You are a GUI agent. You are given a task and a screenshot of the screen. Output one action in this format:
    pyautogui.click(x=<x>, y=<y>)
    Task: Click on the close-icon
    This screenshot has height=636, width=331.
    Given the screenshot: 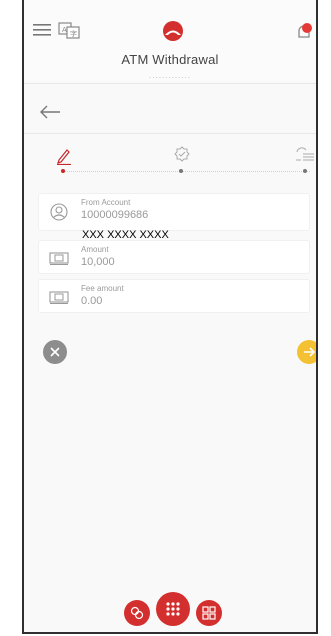 What is the action you would take?
    pyautogui.click(x=55, y=352)
    